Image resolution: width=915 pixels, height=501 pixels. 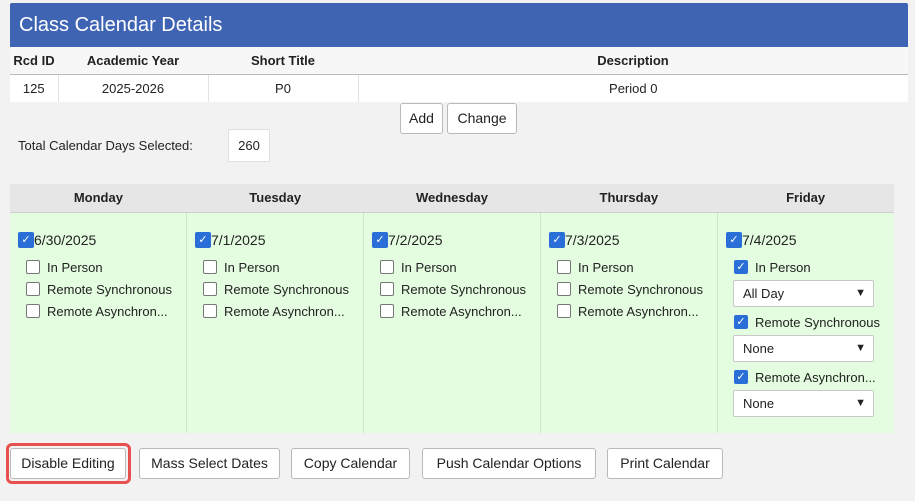 What do you see at coordinates (459, 25) in the screenshot?
I see `panel-title: Class Calendar Details` at bounding box center [459, 25].